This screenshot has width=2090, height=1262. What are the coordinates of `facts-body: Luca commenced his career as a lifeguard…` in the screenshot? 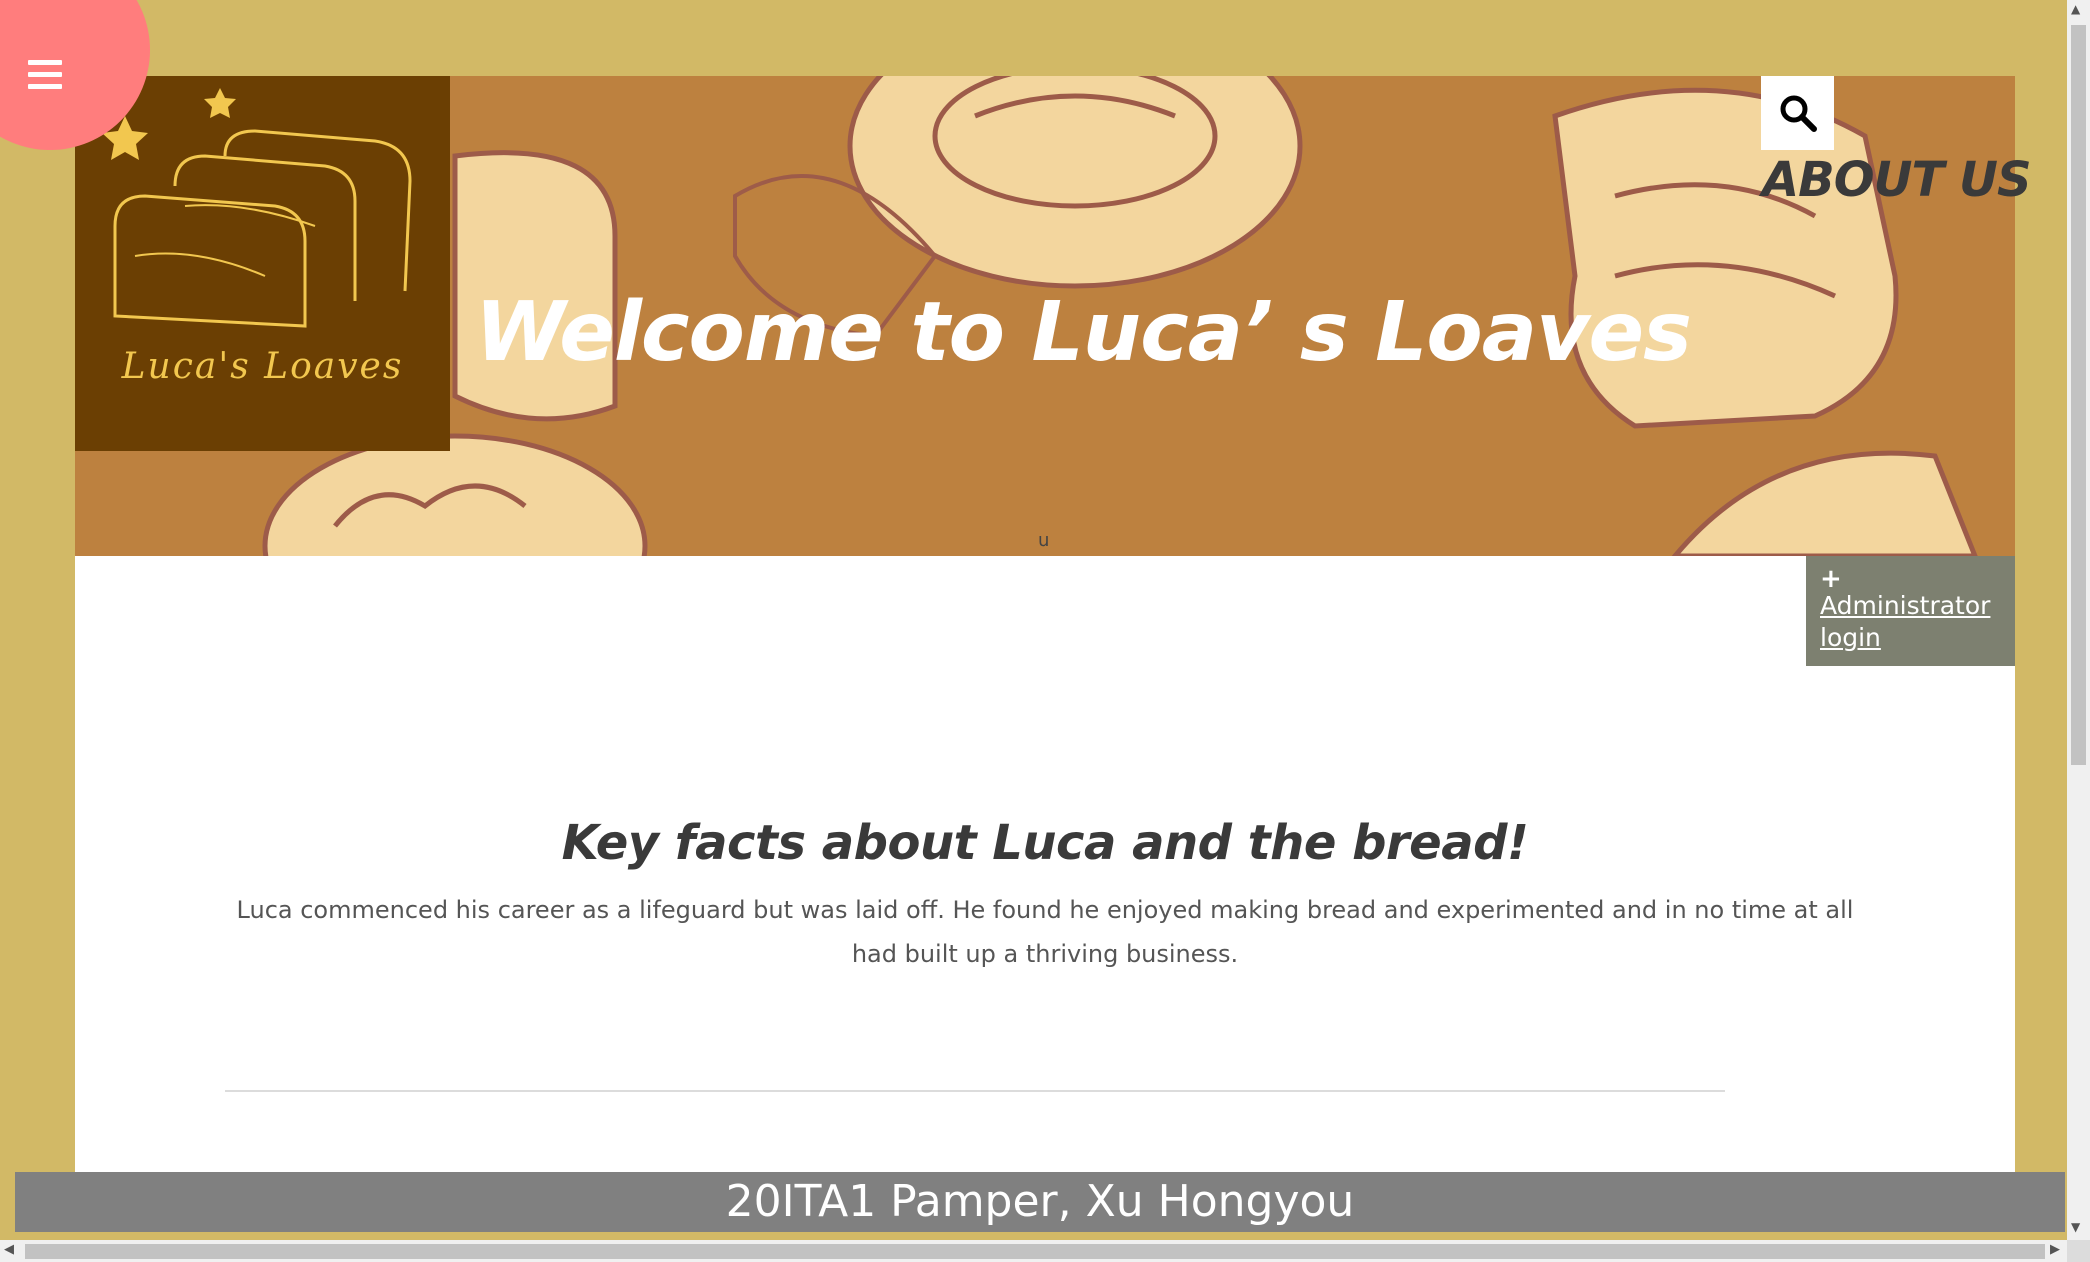 It's located at (1045, 932).